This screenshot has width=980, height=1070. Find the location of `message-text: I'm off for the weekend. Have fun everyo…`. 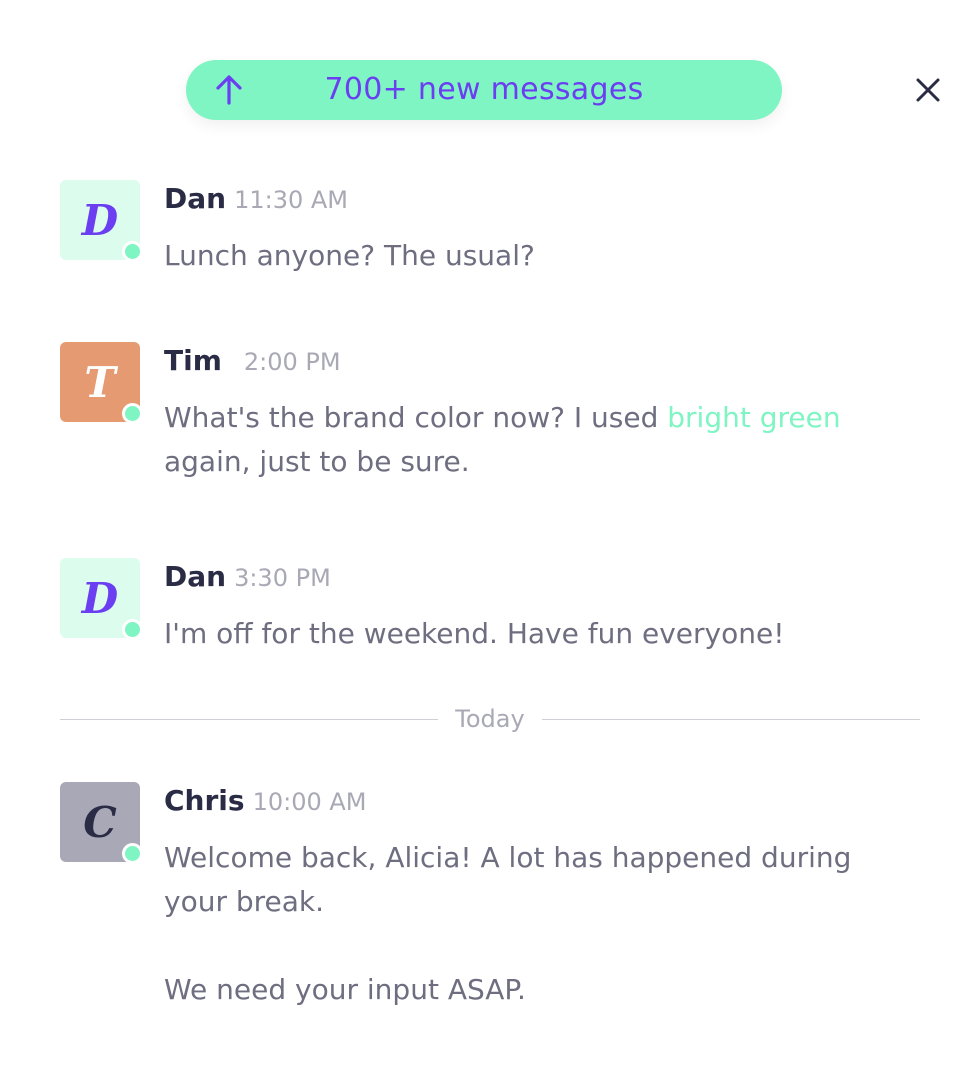

message-text: I'm off for the weekend. Have fun everyo… is located at coordinates (534, 634).